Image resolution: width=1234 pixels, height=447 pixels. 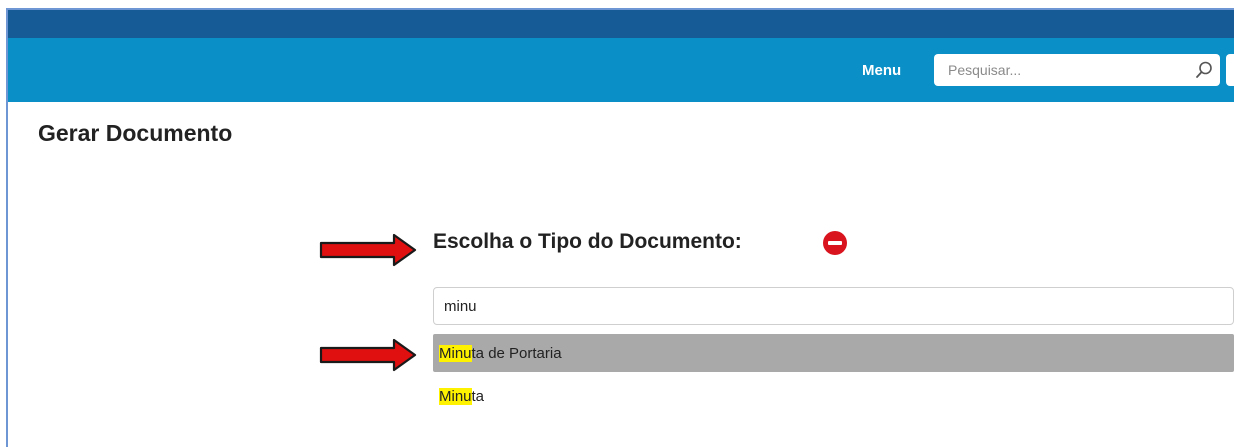 What do you see at coordinates (1204, 70) in the screenshot?
I see `search-icon` at bounding box center [1204, 70].